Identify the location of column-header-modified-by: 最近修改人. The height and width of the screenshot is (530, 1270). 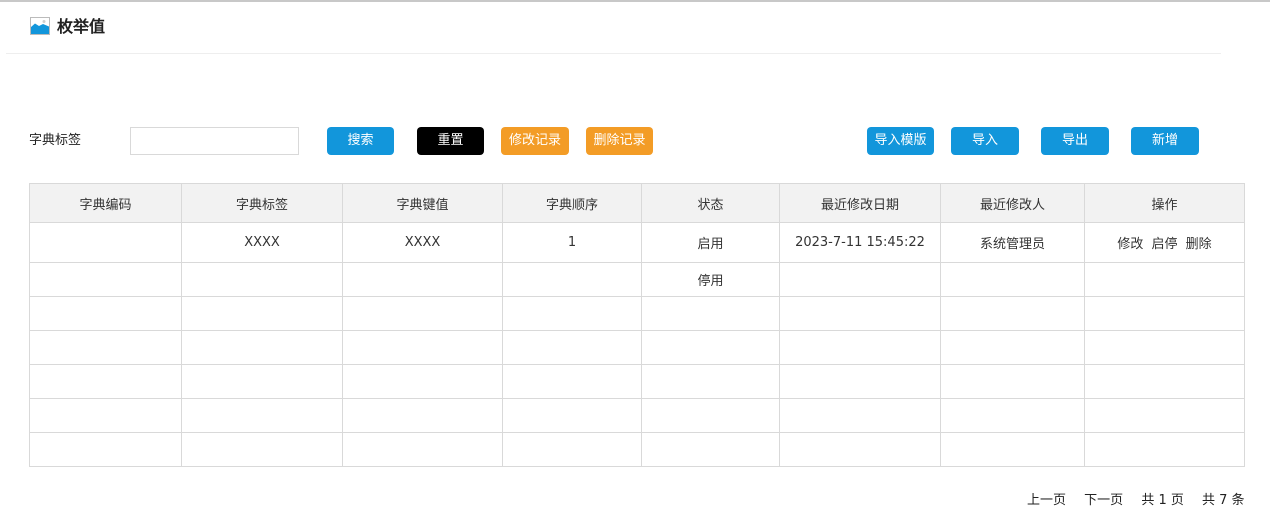
(1012, 203).